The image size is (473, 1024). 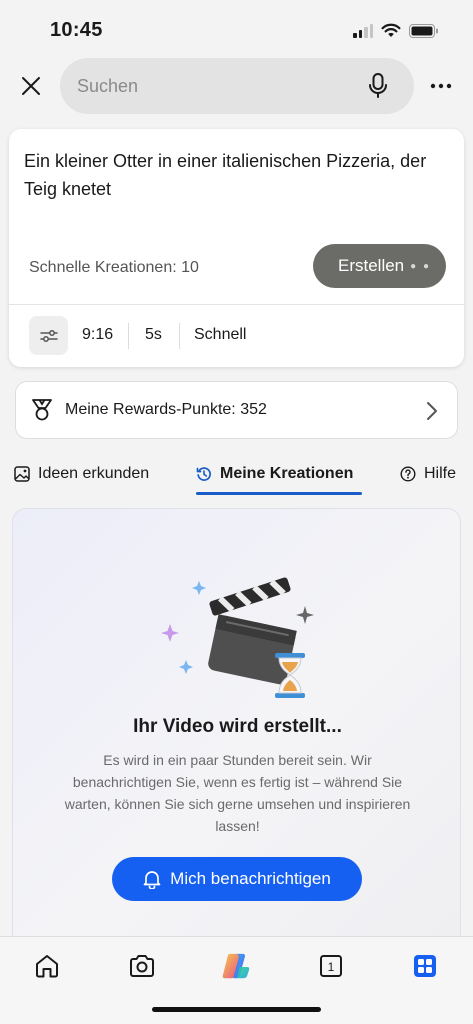 I want to click on settings-button, so click(x=48, y=335).